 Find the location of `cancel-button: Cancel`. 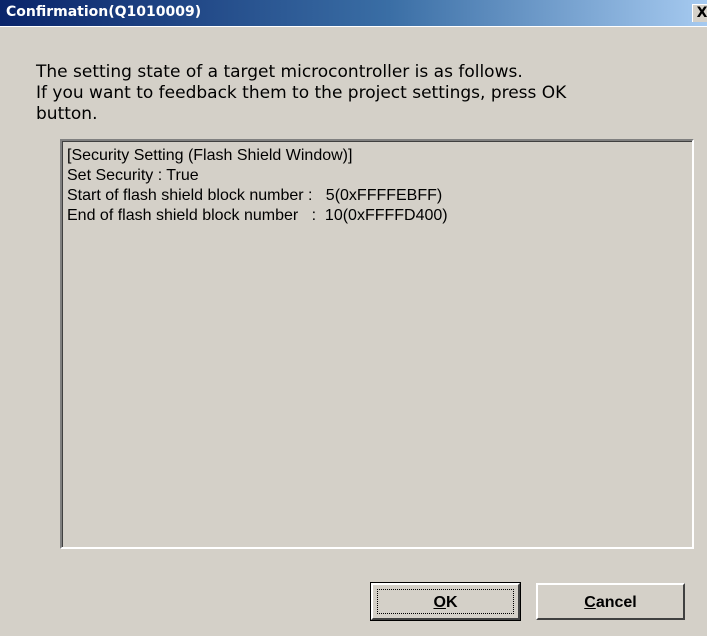

cancel-button: Cancel is located at coordinates (610, 601).